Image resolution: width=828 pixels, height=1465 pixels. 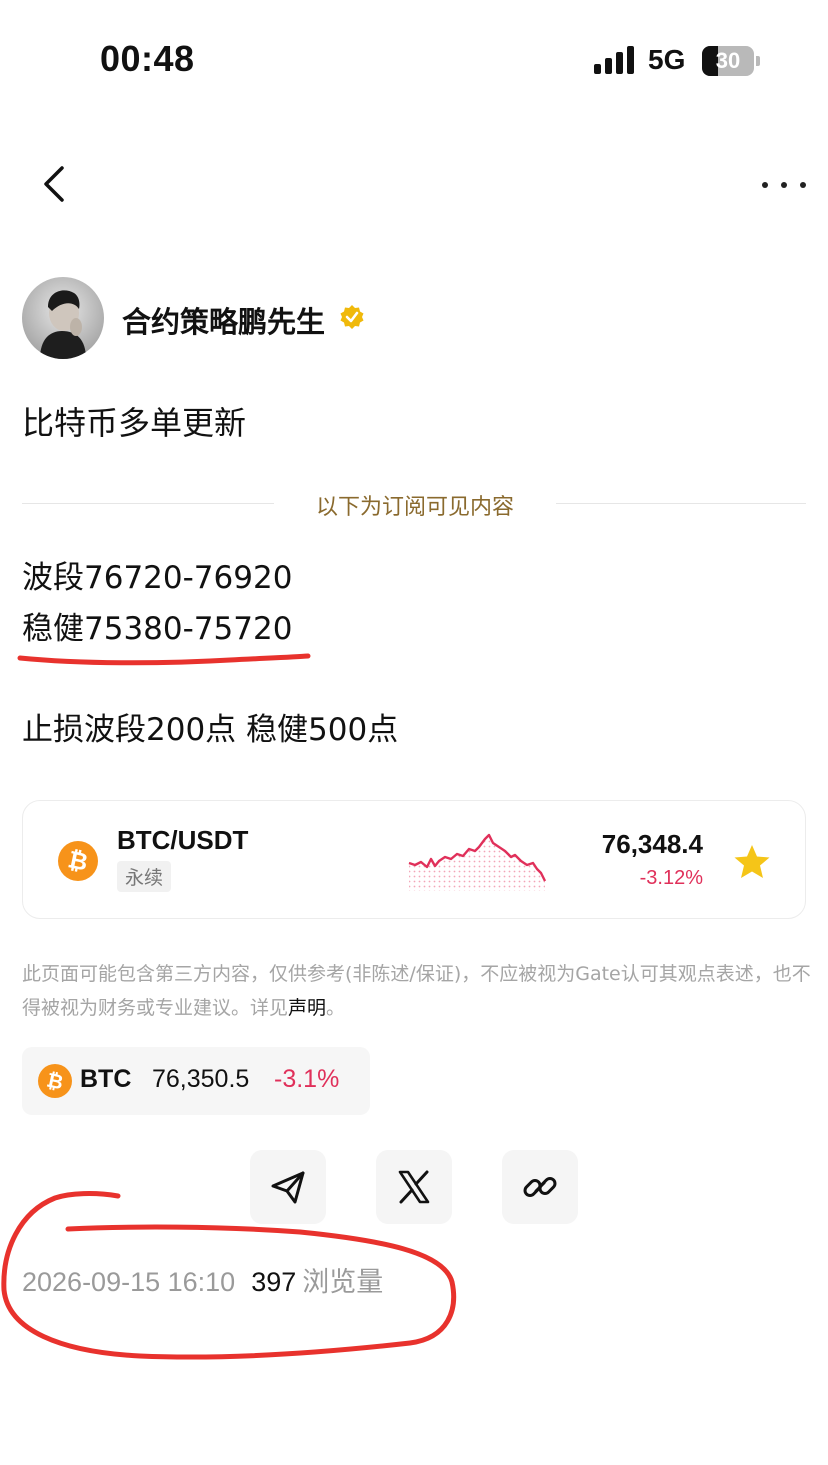 What do you see at coordinates (477, 862) in the screenshot?
I see `sparkline-chart` at bounding box center [477, 862].